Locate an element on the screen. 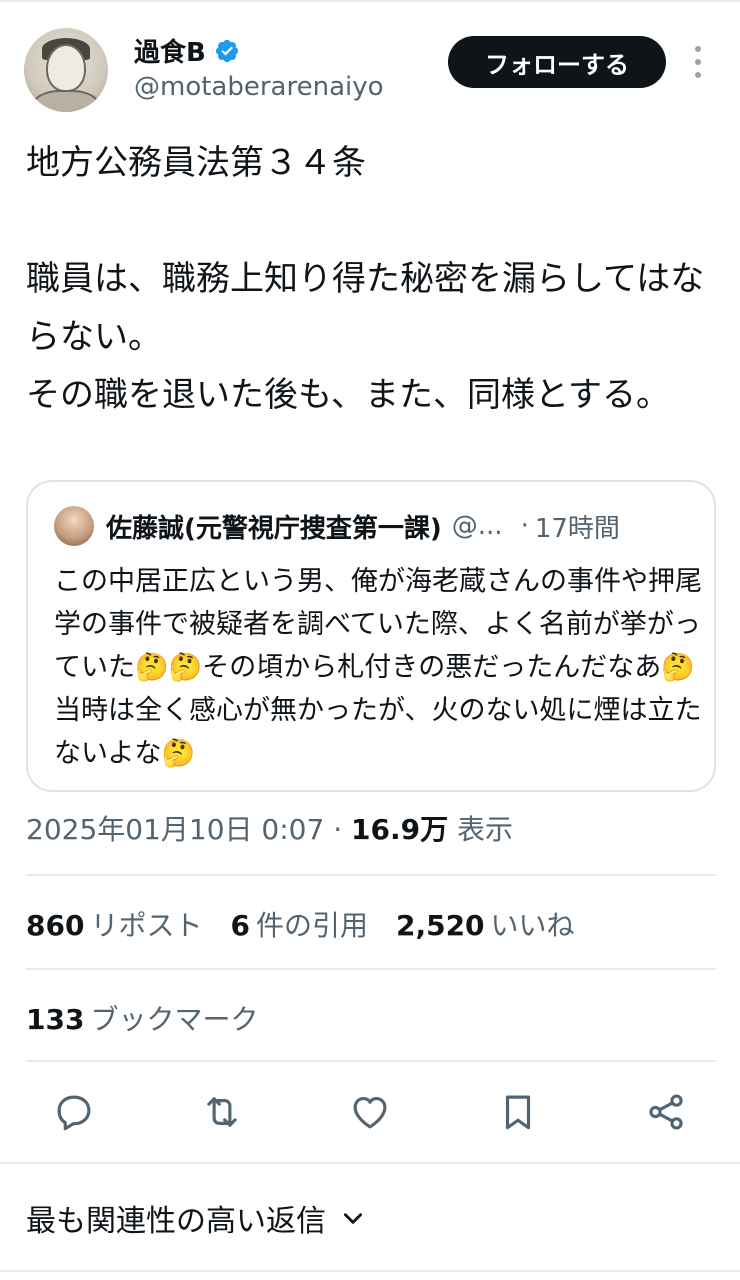  share-button is located at coordinates (666, 1112).